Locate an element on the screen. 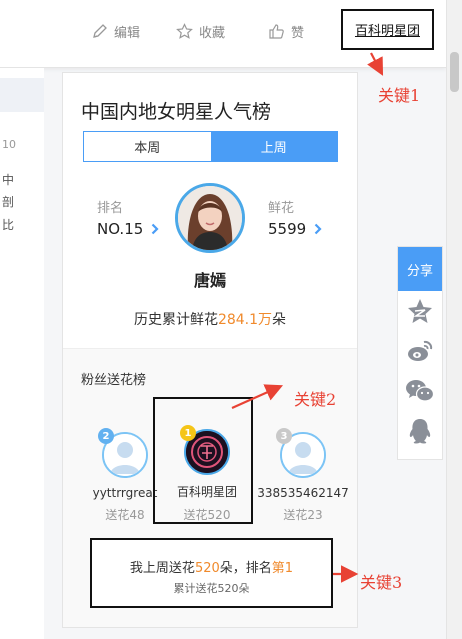  tab-this-week: 本周 is located at coordinates (147, 146).